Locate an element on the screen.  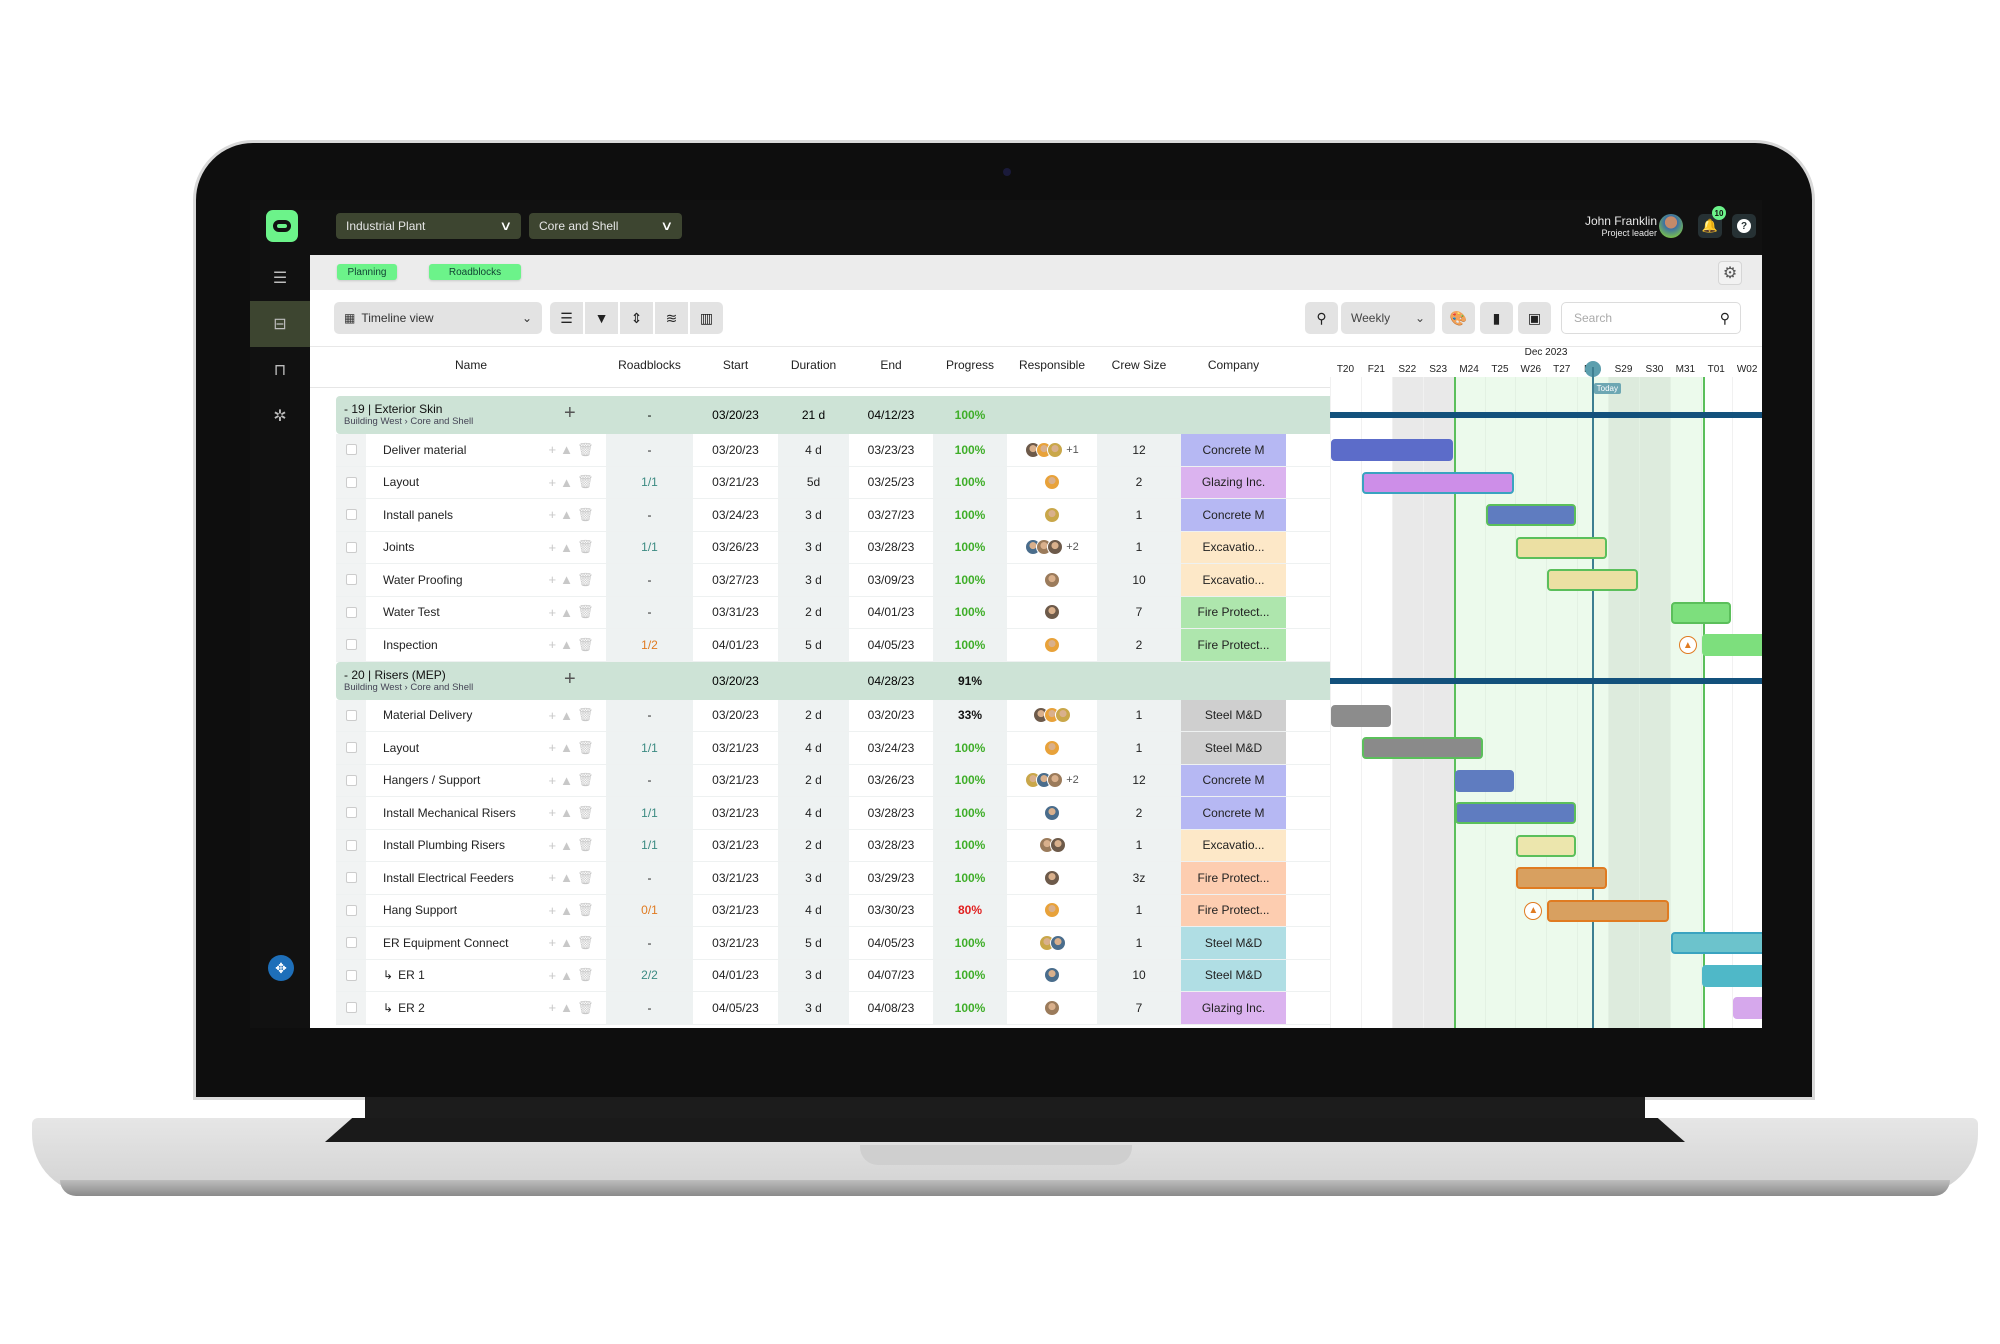
end-date: 03/30/23 is located at coordinates (891, 911).